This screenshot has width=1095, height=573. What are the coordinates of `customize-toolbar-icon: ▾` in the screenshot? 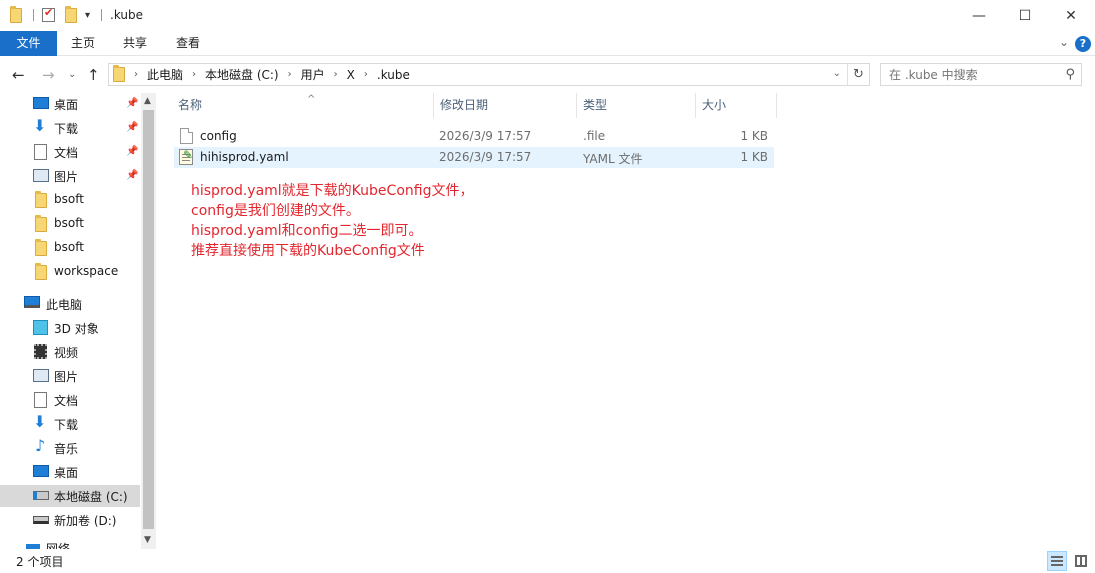 It's located at (87, 15).